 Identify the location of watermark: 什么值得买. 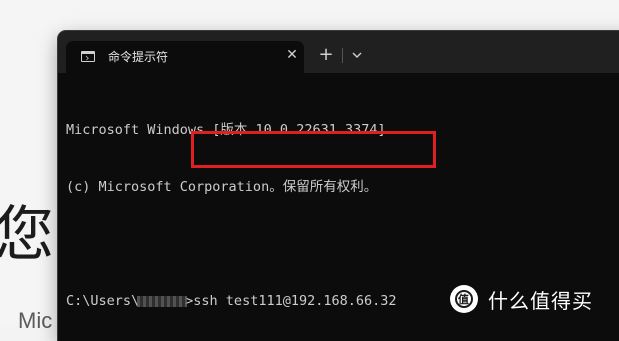
(521, 299).